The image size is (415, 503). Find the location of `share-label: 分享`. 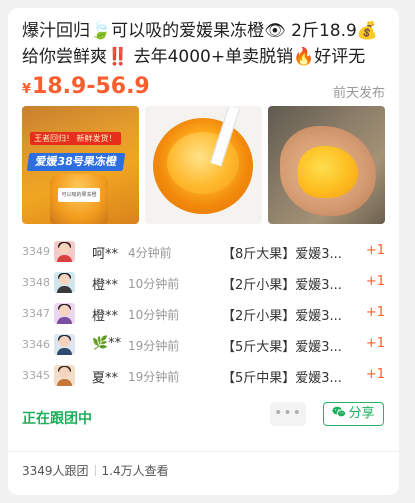

share-label: 分享 is located at coordinates (361, 413).